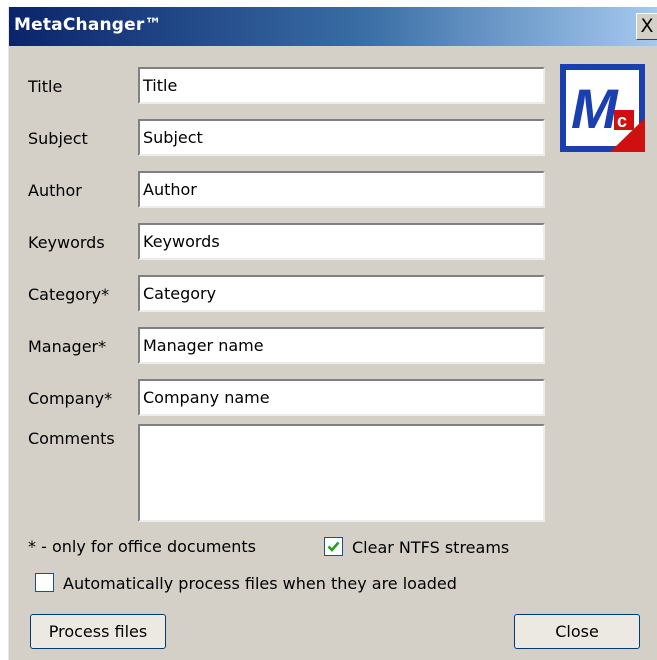 This screenshot has height=660, width=657. What do you see at coordinates (595, 108) in the screenshot?
I see `logo-letter-m: M` at bounding box center [595, 108].